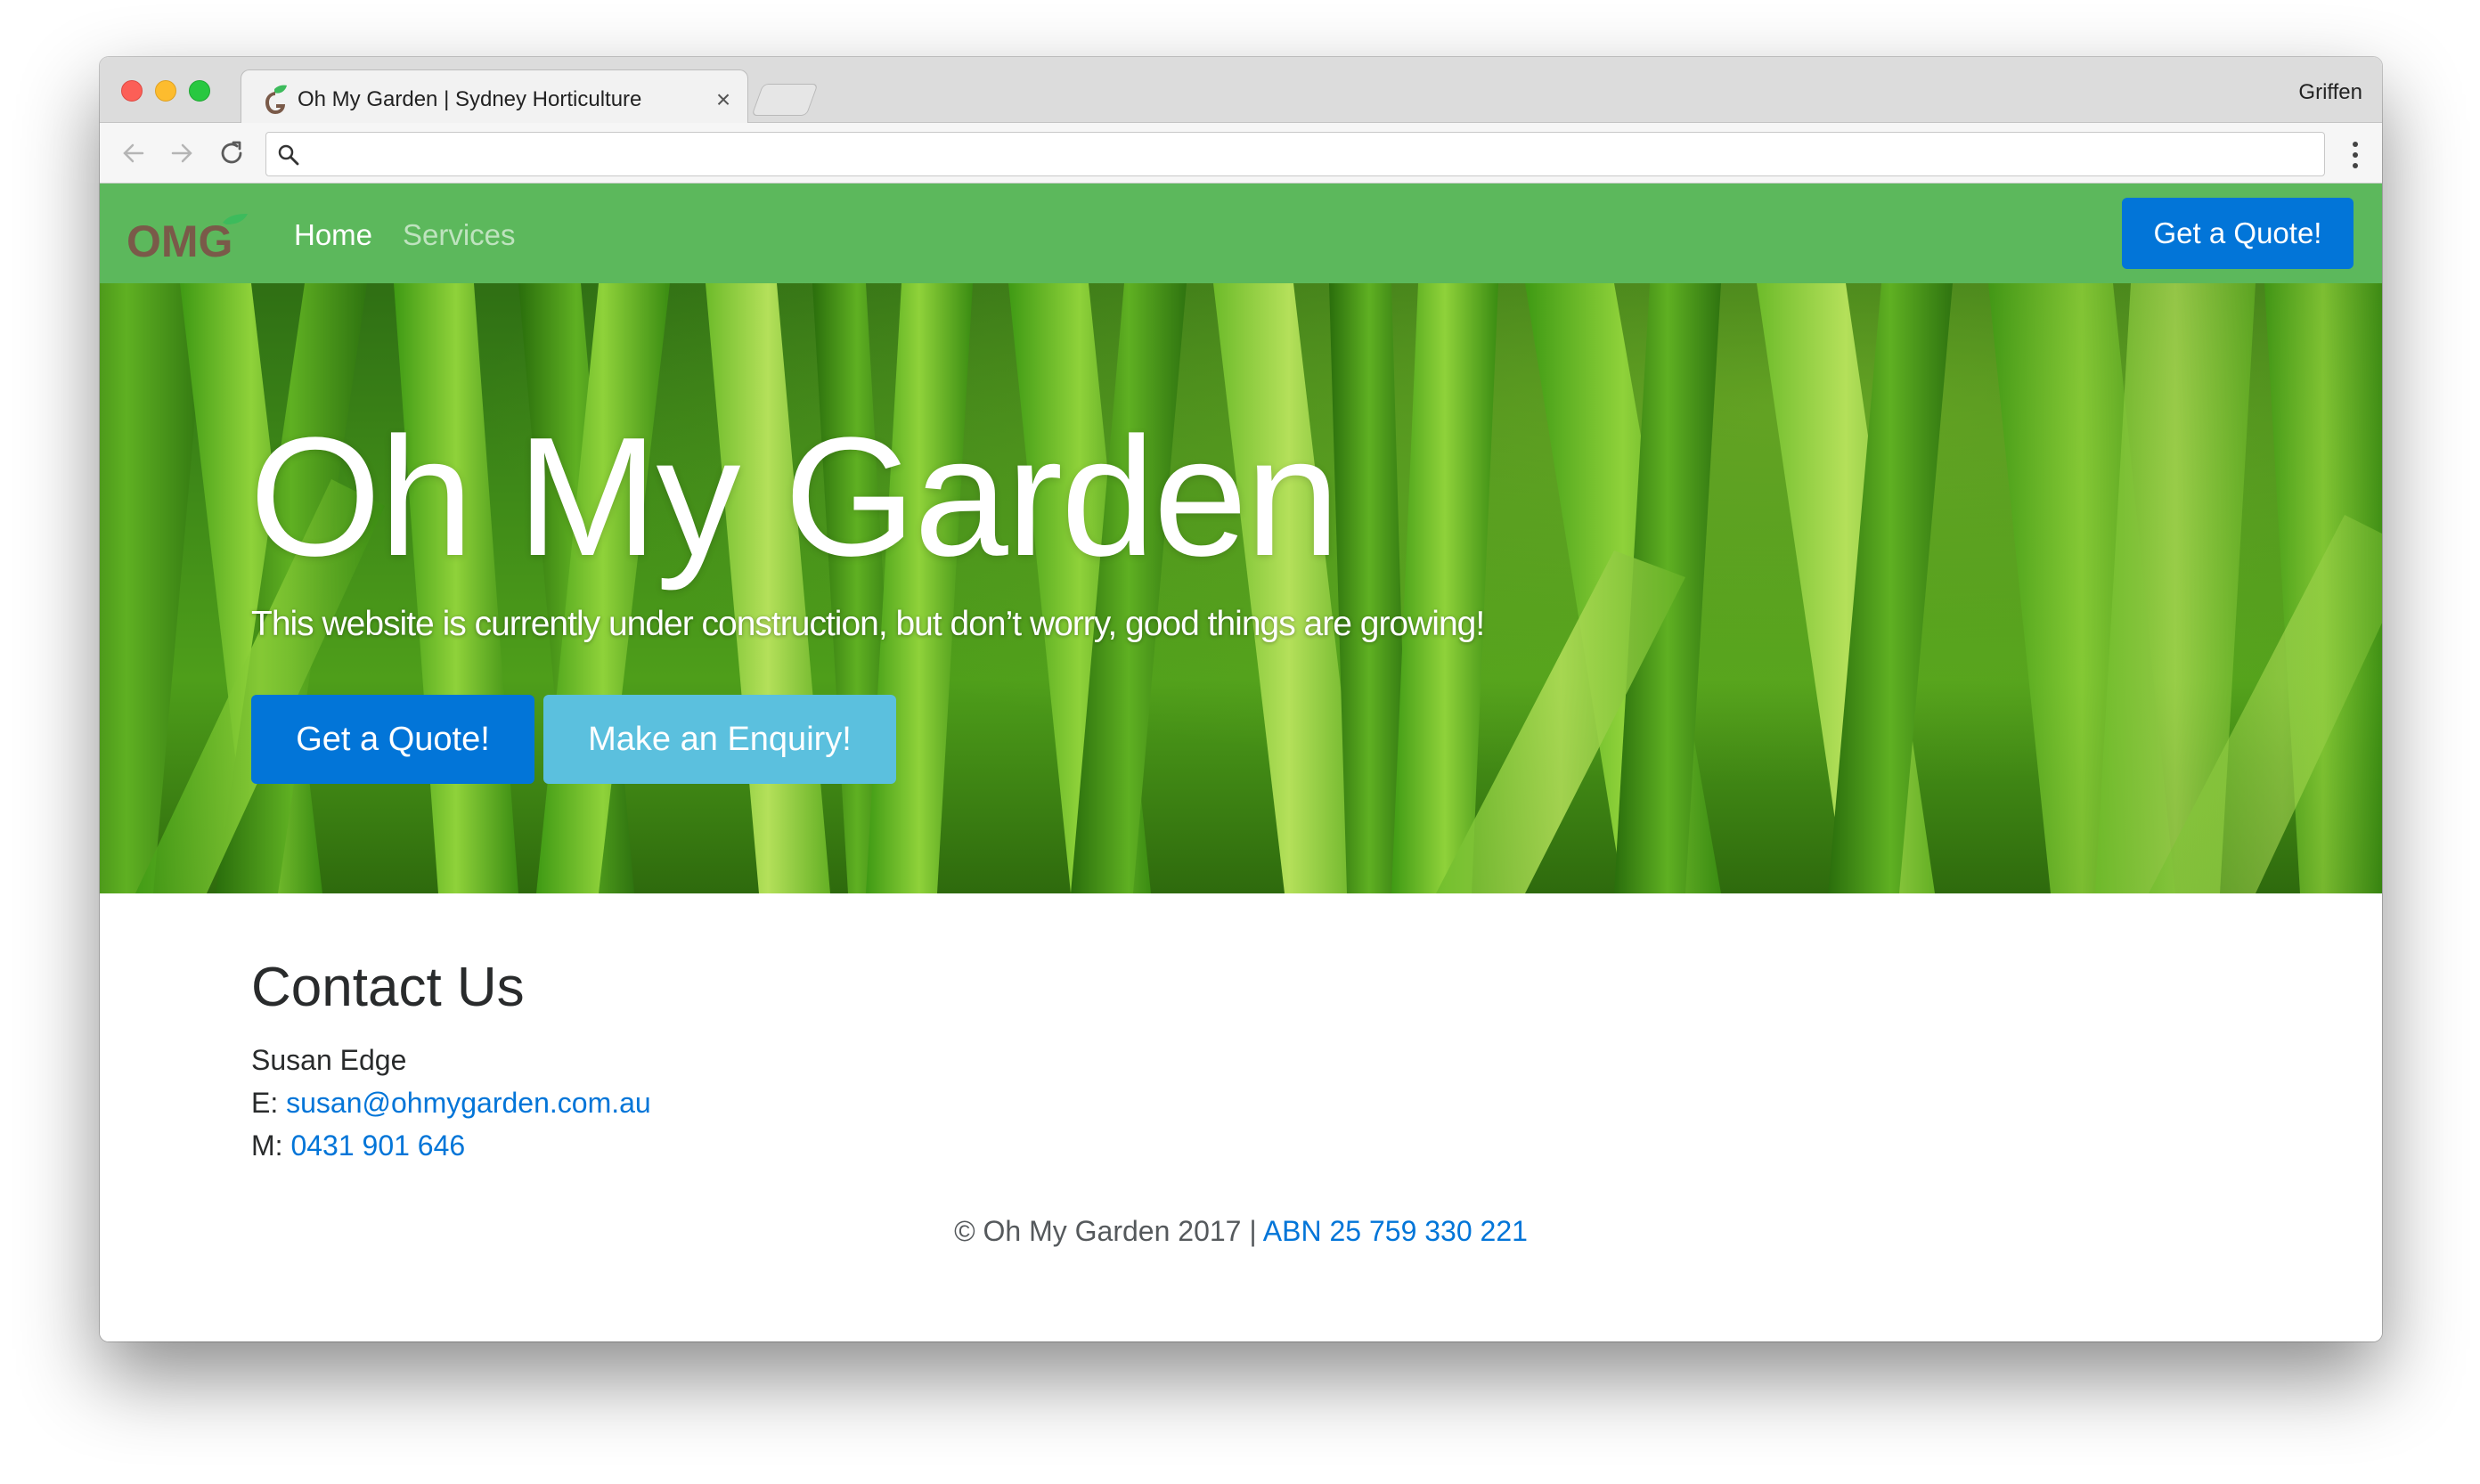 The height and width of the screenshot is (1484, 2480). I want to click on reload-icon, so click(231, 153).